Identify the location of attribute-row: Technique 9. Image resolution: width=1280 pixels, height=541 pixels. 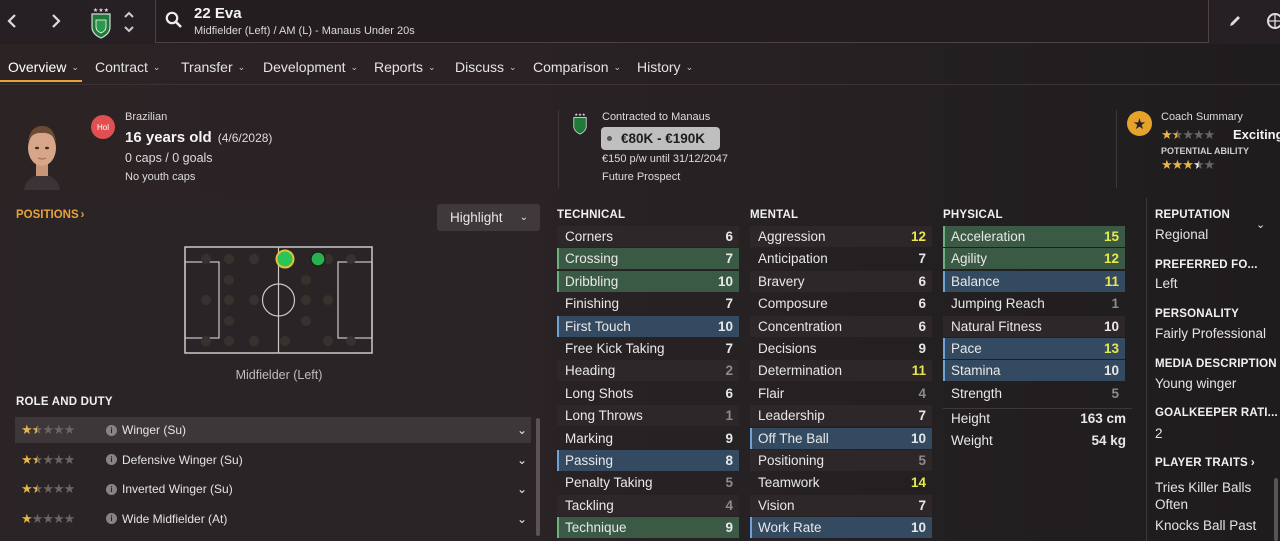
(648, 528).